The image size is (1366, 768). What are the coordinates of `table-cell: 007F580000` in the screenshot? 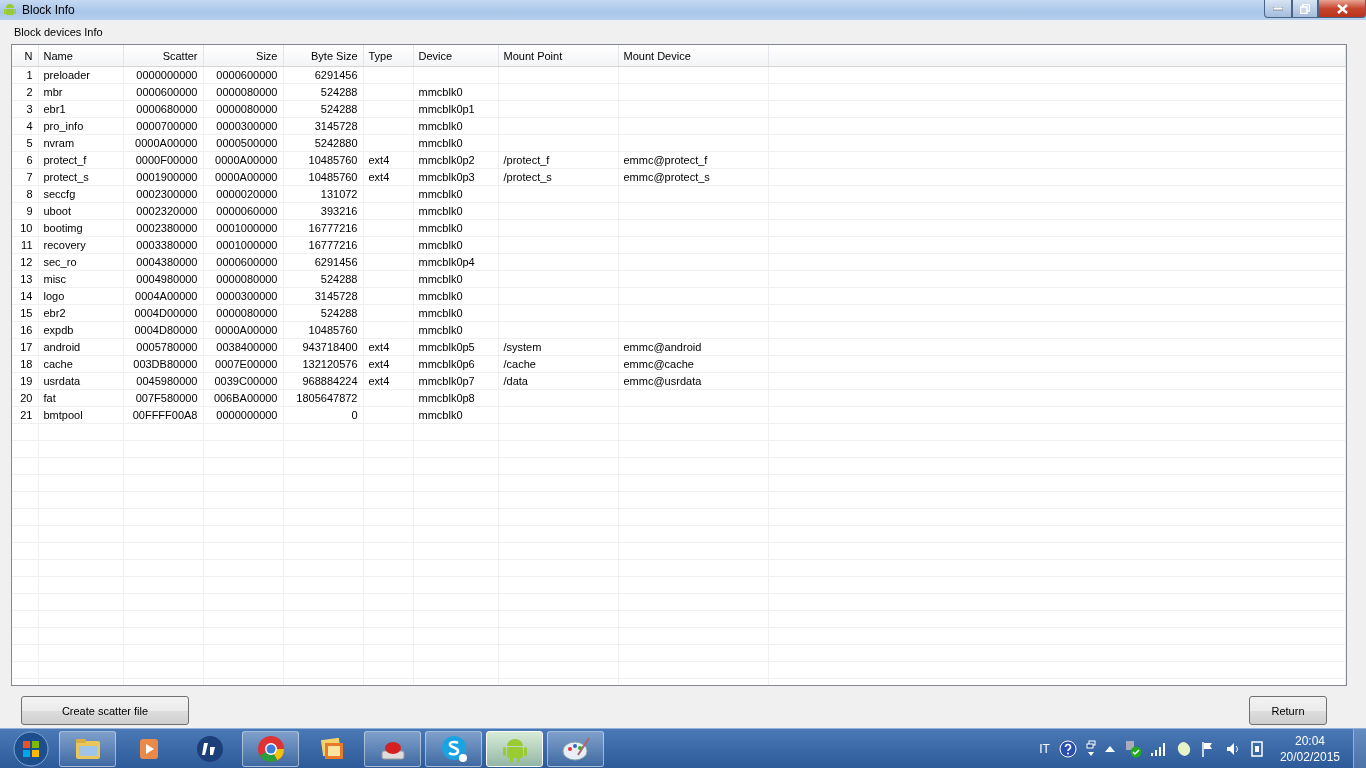 It's located at (166, 398).